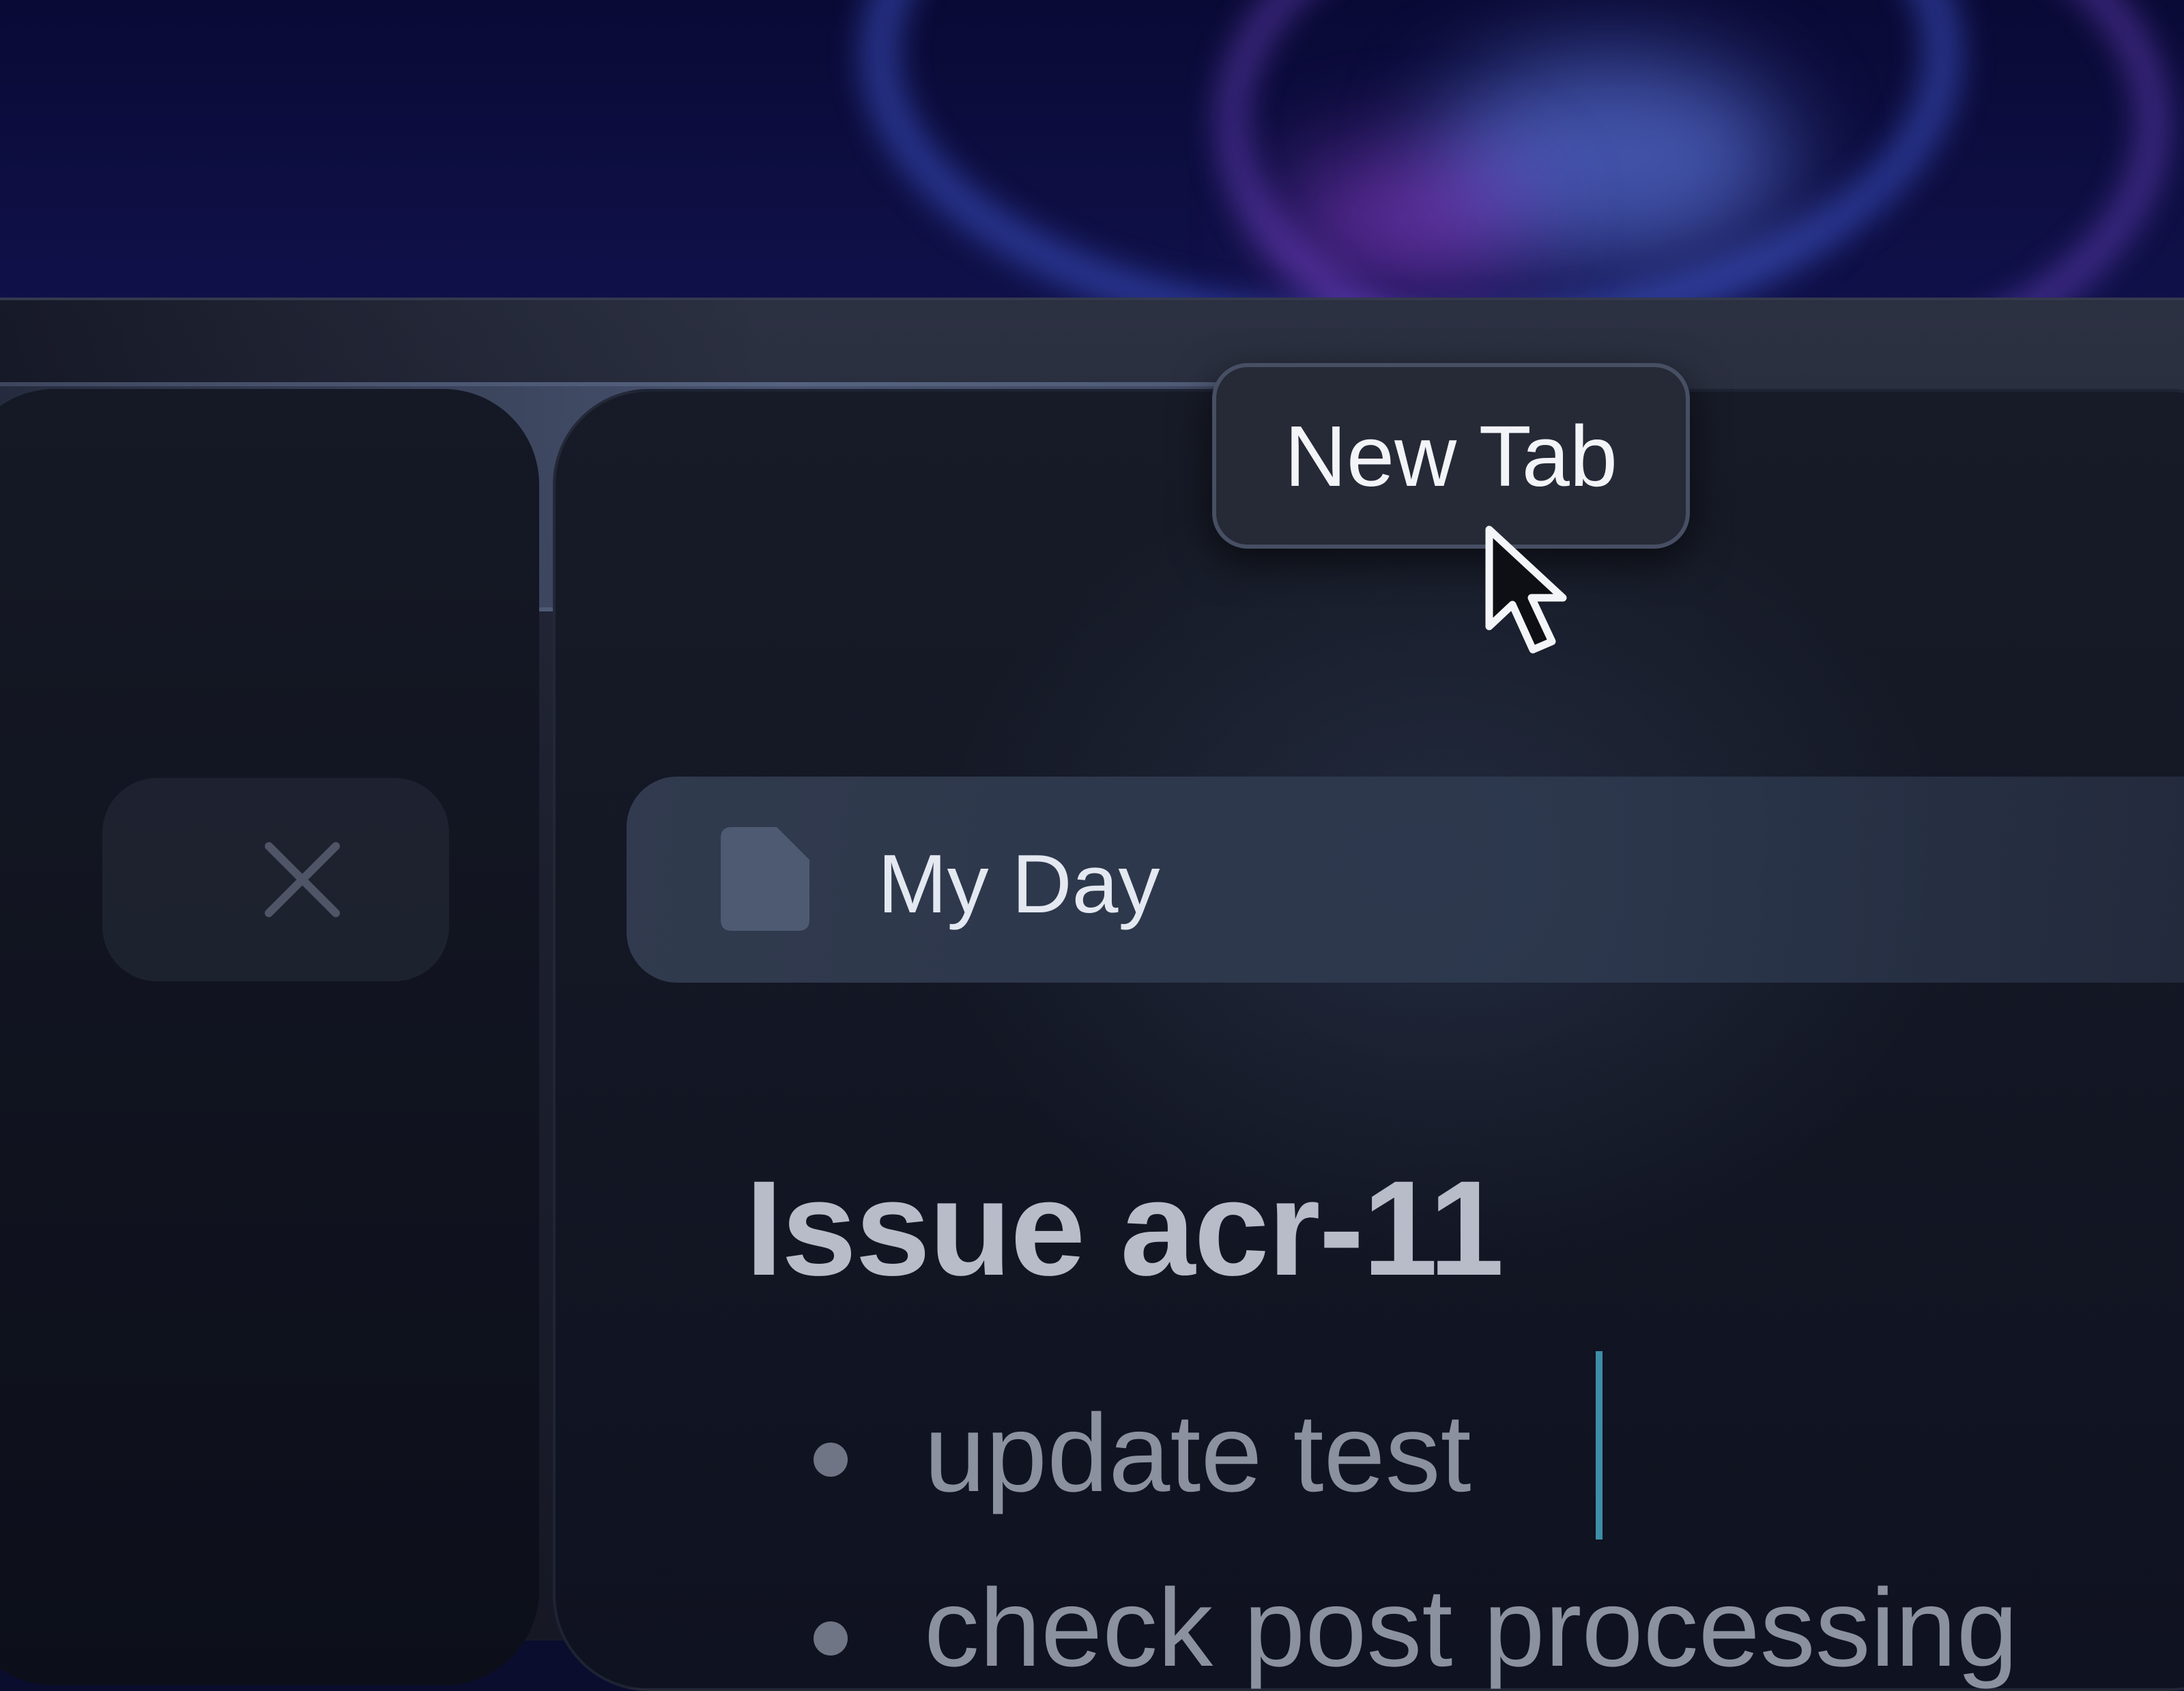 Image resolution: width=2184 pixels, height=1691 pixels. What do you see at coordinates (1197, 1453) in the screenshot?
I see `list-item: update test` at bounding box center [1197, 1453].